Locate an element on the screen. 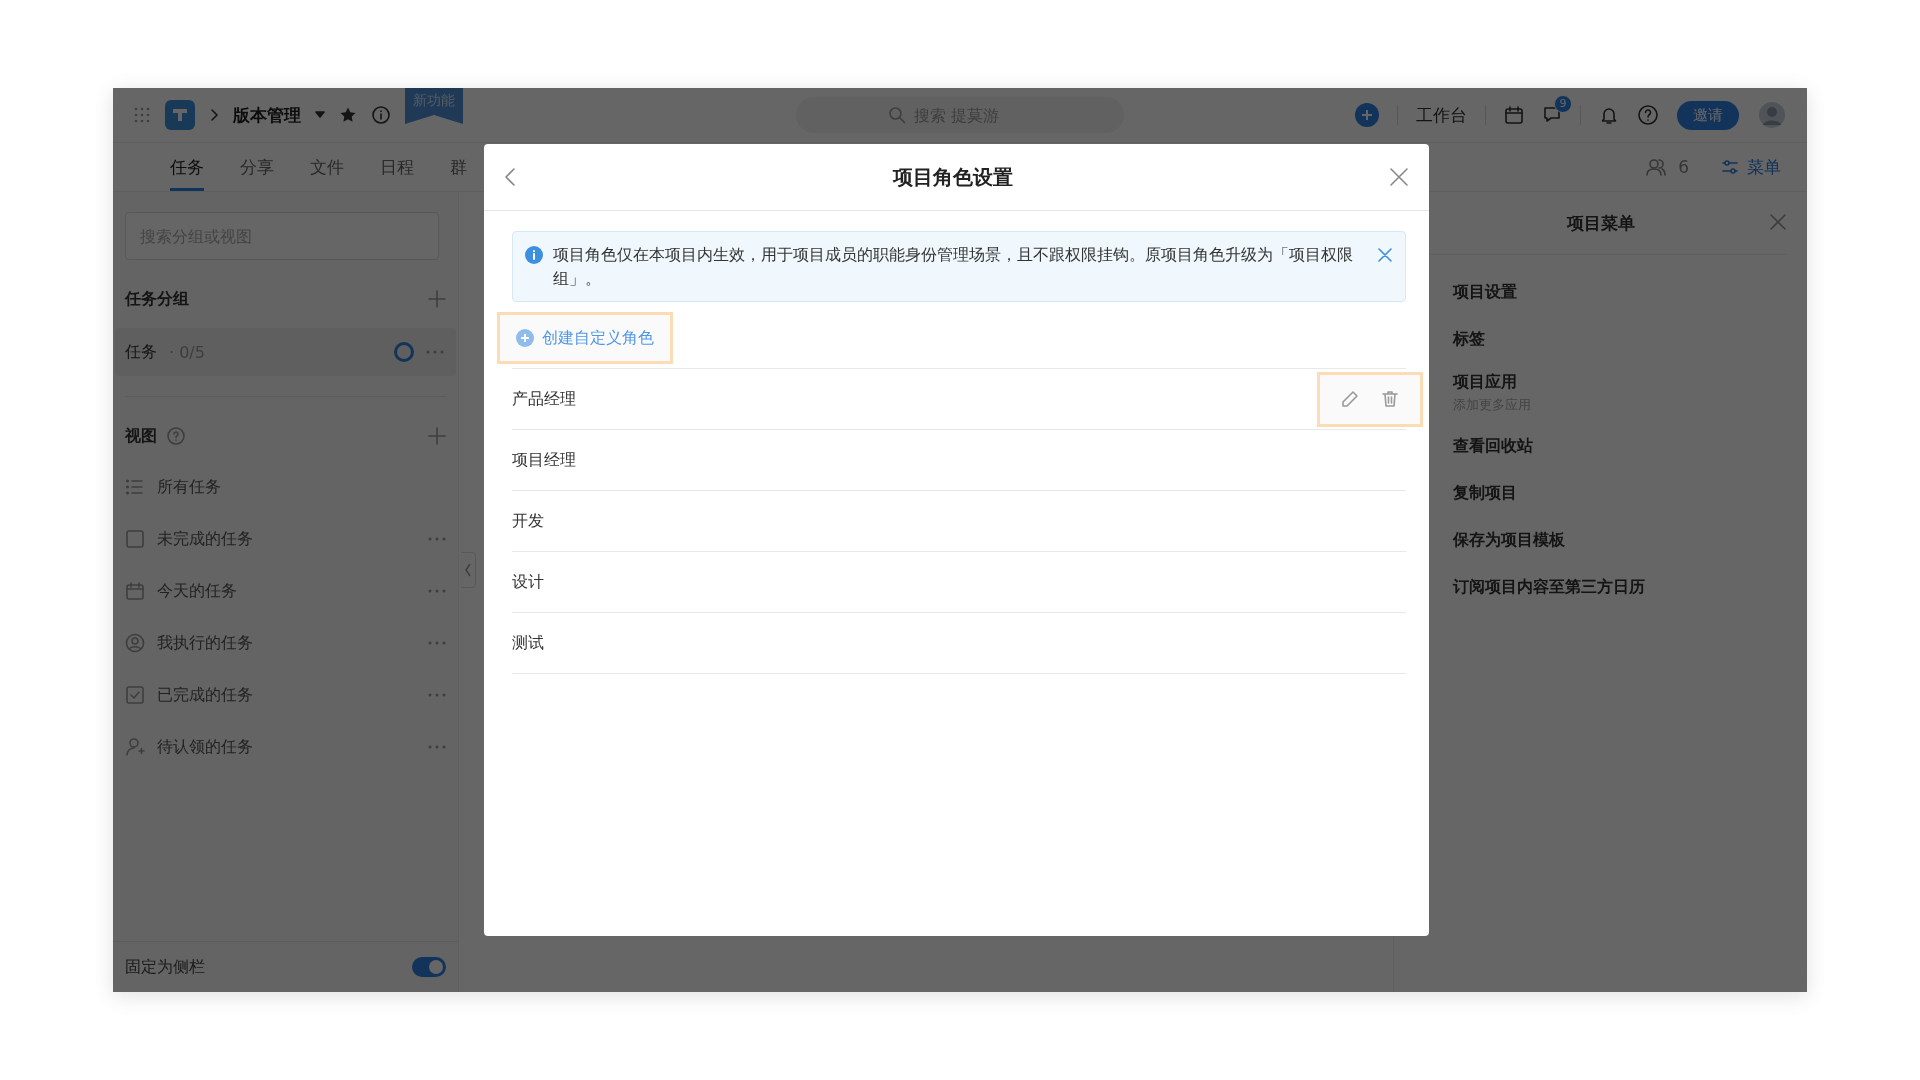  plus-circle-icon is located at coordinates (525, 338).